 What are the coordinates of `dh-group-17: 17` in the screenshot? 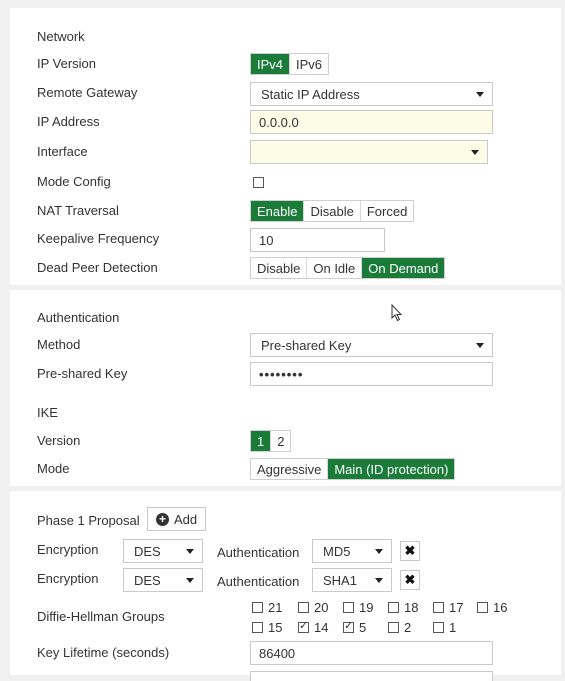 It's located at (448, 607).